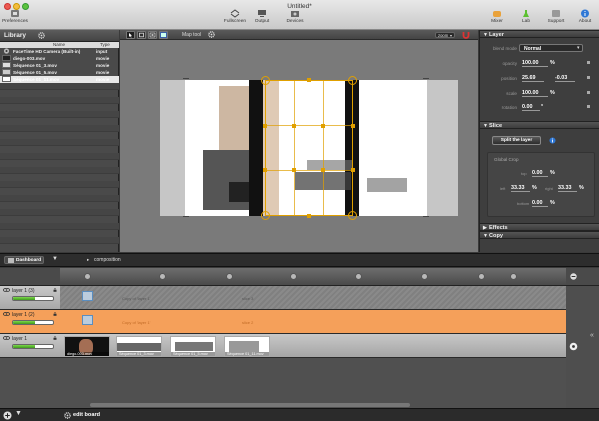 Image resolution: width=599 pixels, height=421 pixels. What do you see at coordinates (139, 346) in the screenshot?
I see `media-clip: Séquence 01_3.mov` at bounding box center [139, 346].